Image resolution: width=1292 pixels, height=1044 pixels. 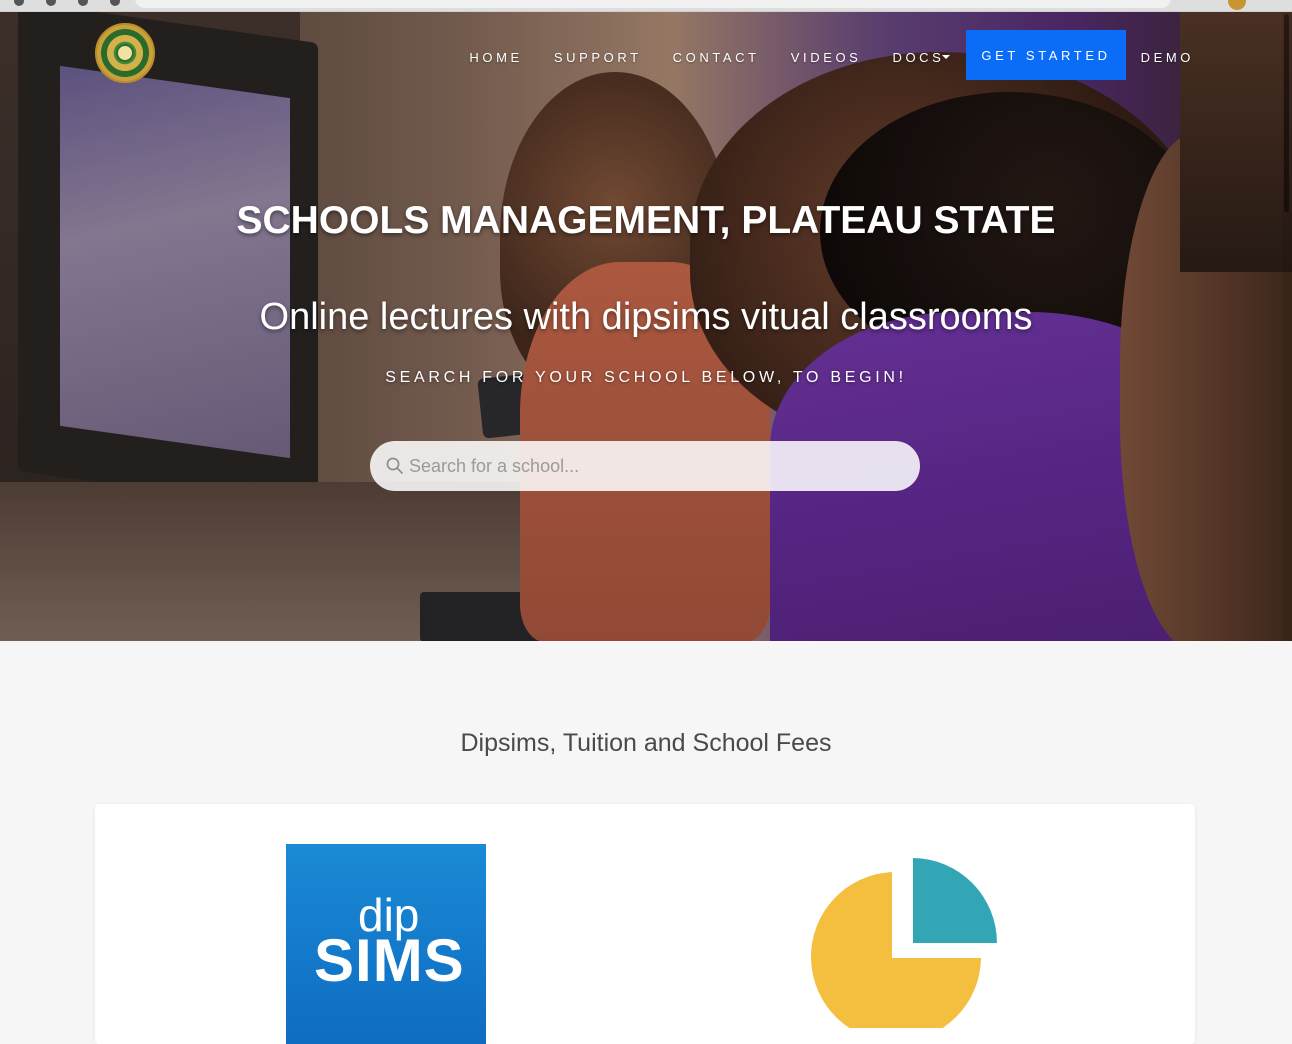 I want to click on dipsims-logo-sims: SIMS, so click(x=389, y=960).